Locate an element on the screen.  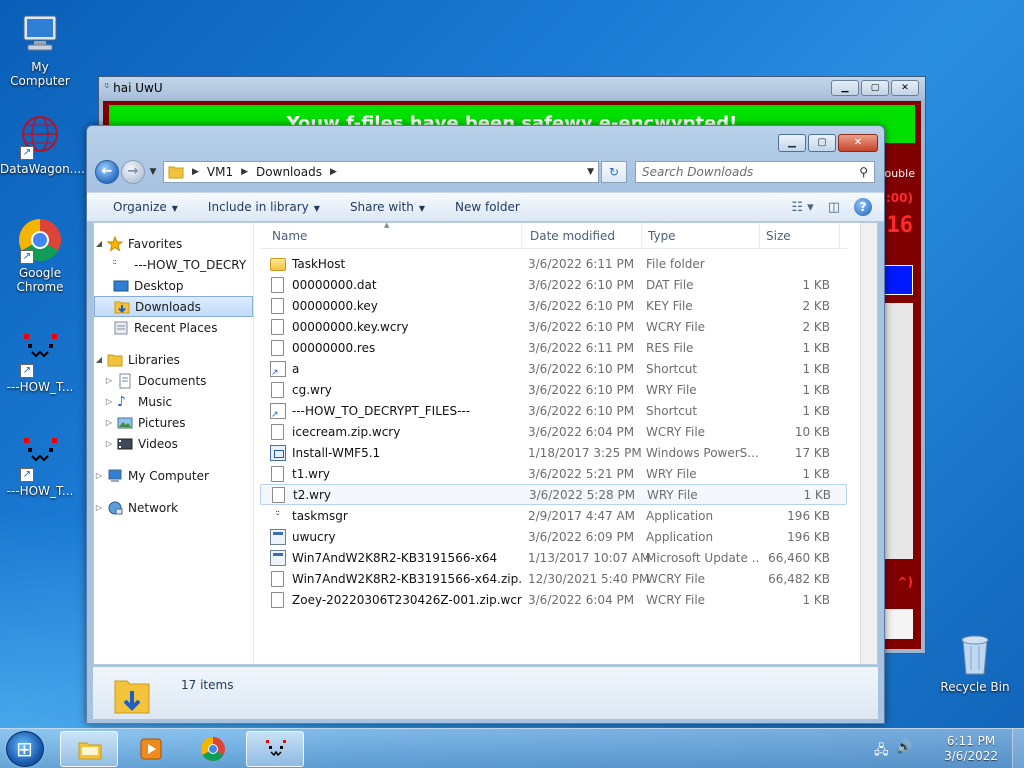
file-name-cell: cg.wry is located at coordinates (391, 389).